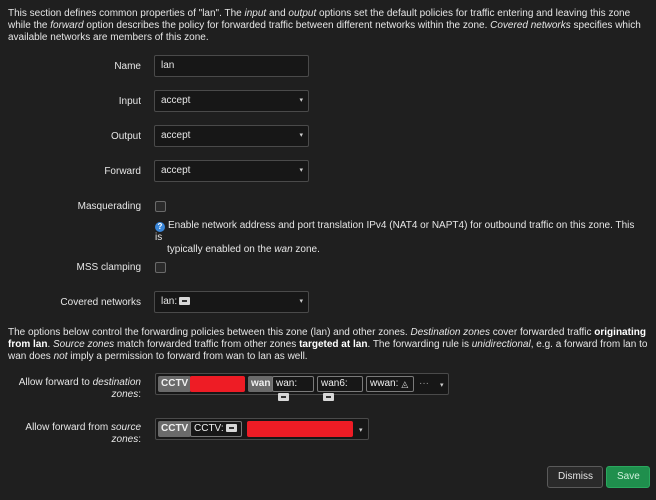 Image resolution: width=656 pixels, height=500 pixels. What do you see at coordinates (575, 477) in the screenshot?
I see `dismiss-button: Dismiss` at bounding box center [575, 477].